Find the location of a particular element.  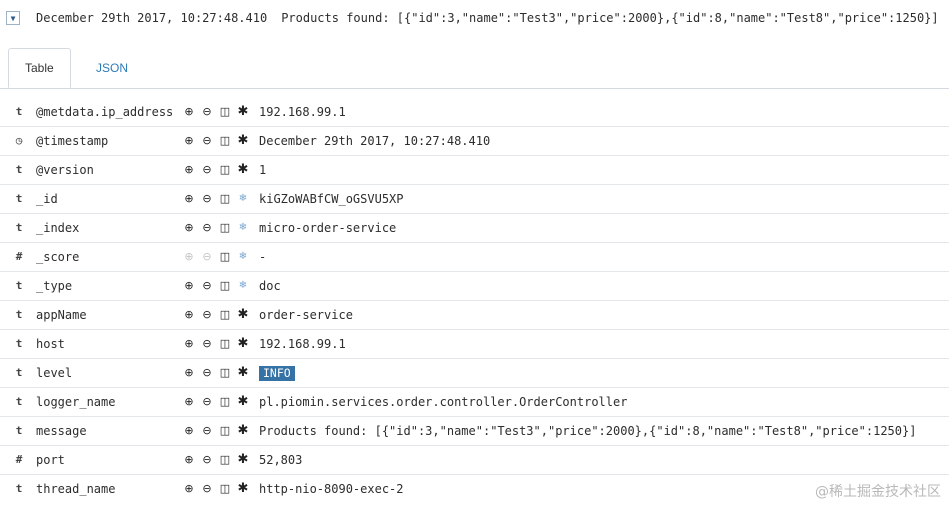

field-value: kiGZoWABfCW_oGSVU5XP is located at coordinates (331, 199).